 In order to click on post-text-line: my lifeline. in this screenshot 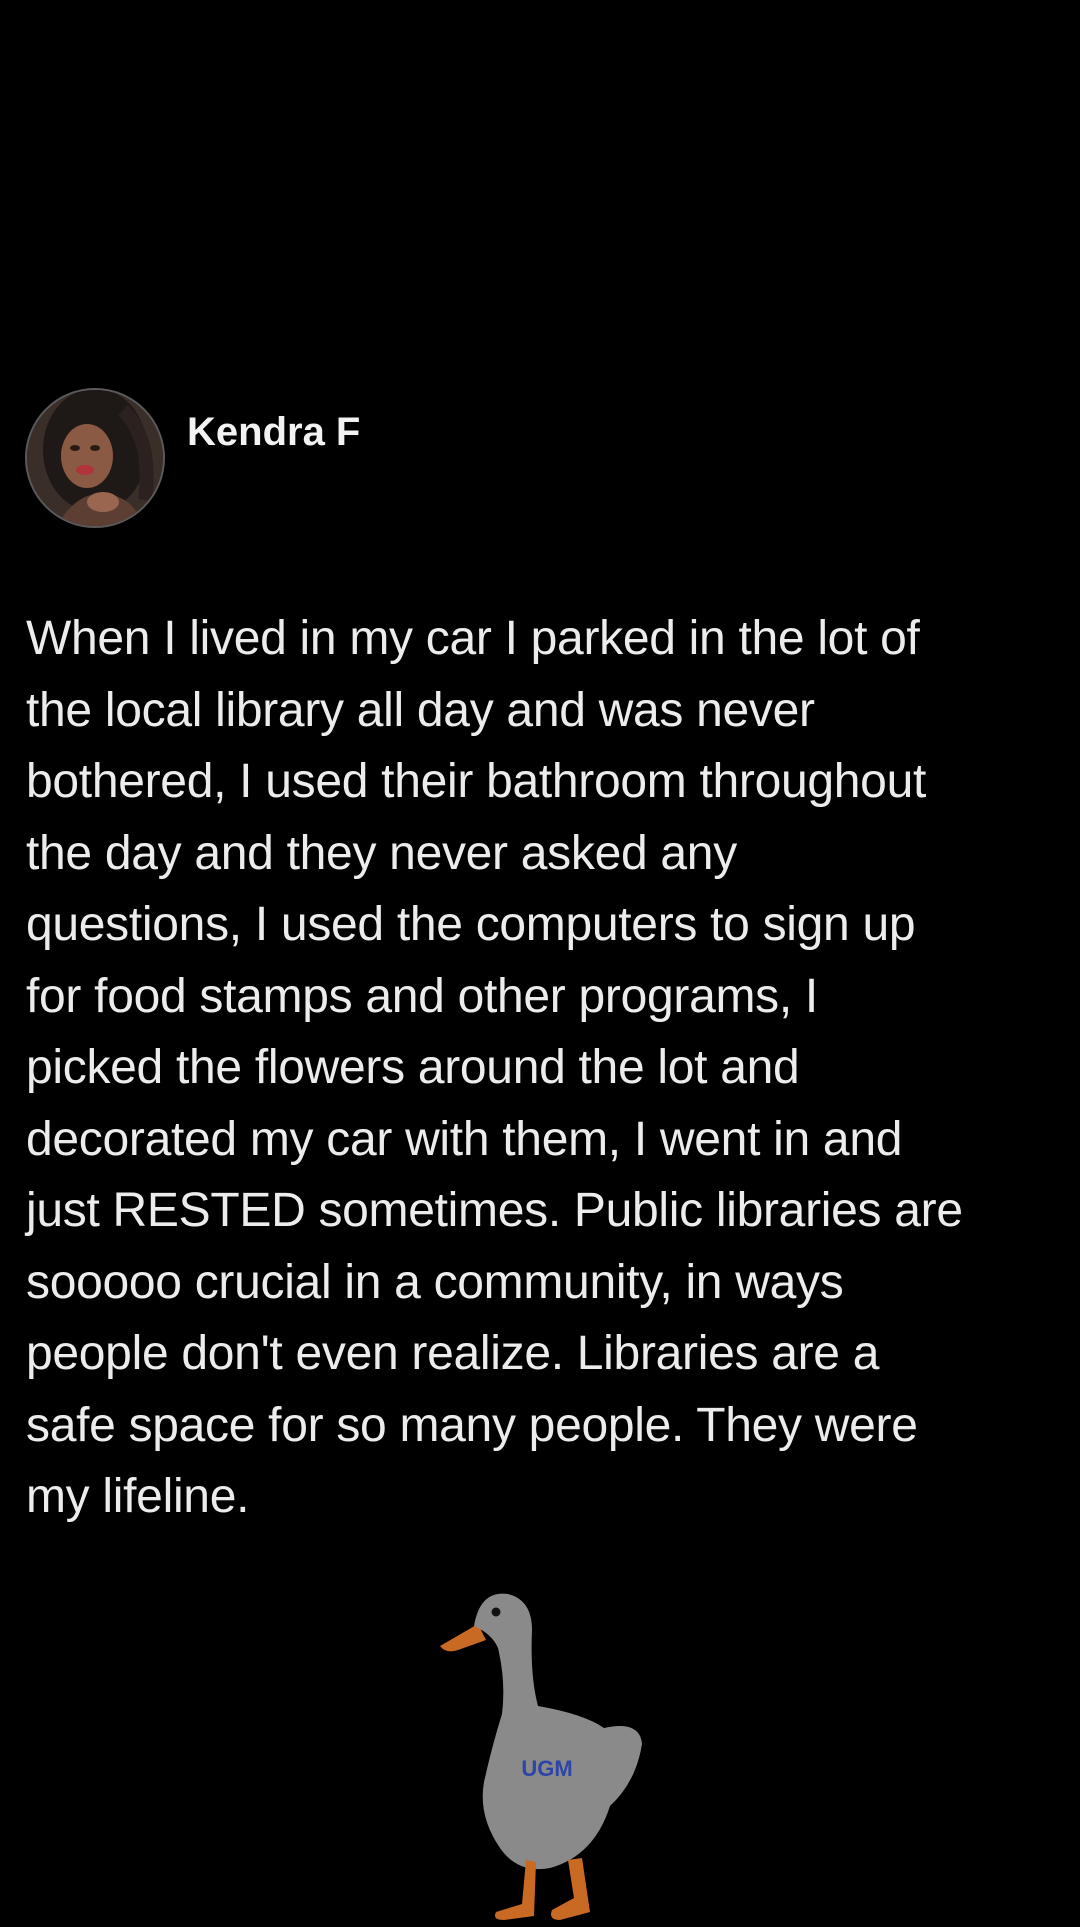, I will do `click(138, 1496)`.